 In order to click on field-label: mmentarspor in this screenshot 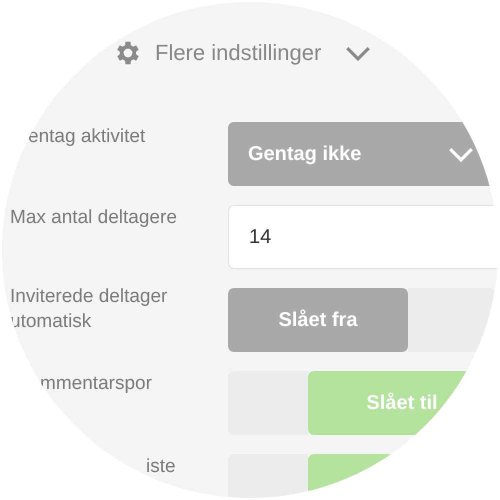, I will do `click(96, 384)`.